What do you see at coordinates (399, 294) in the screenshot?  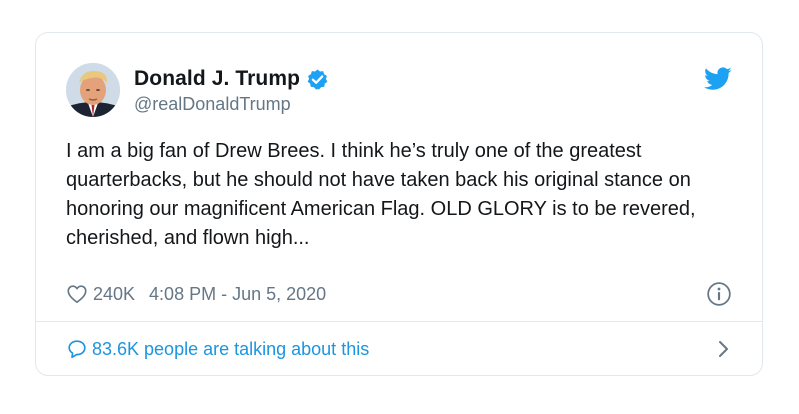 I see `tweet-meta: 240K 4:08 PM - Jun 5, 2020` at bounding box center [399, 294].